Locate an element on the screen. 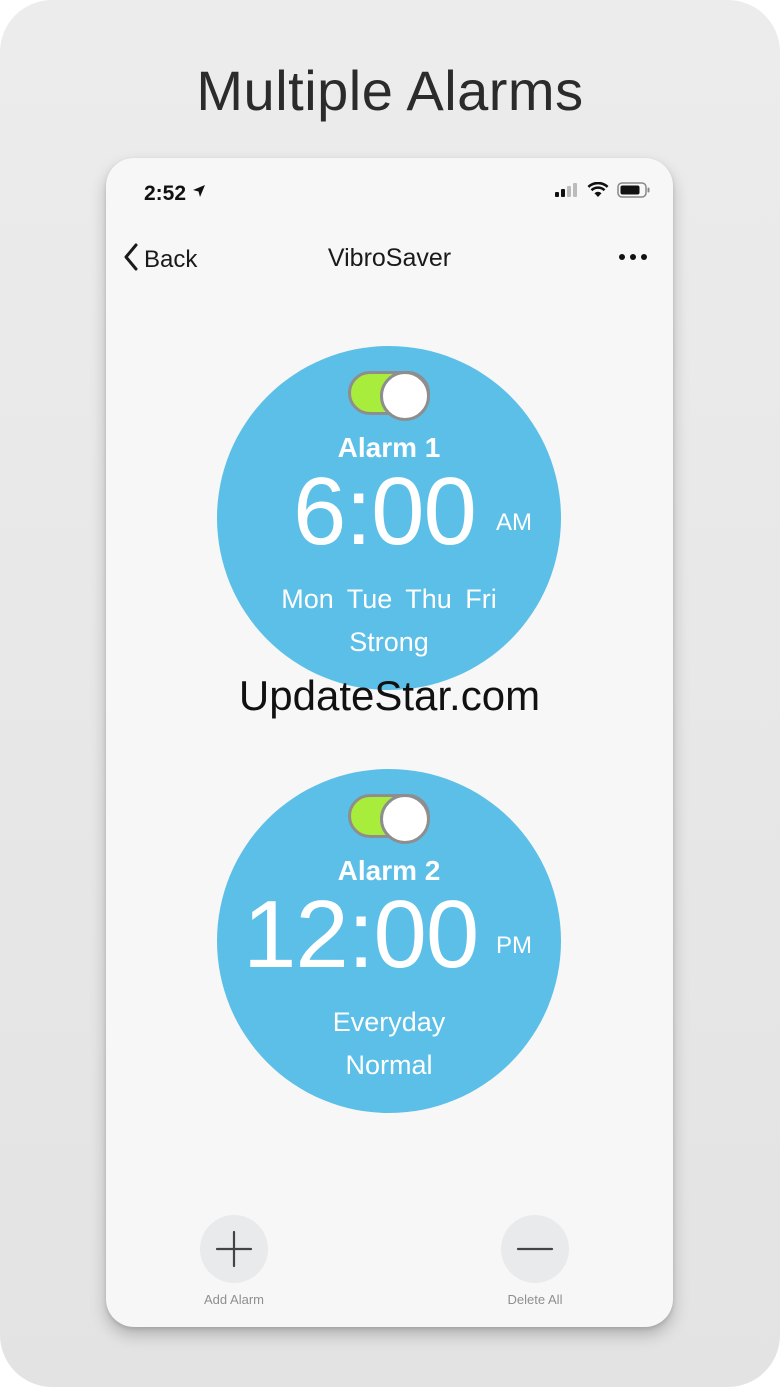  status-bar-time: 2:52 is located at coordinates (175, 193).